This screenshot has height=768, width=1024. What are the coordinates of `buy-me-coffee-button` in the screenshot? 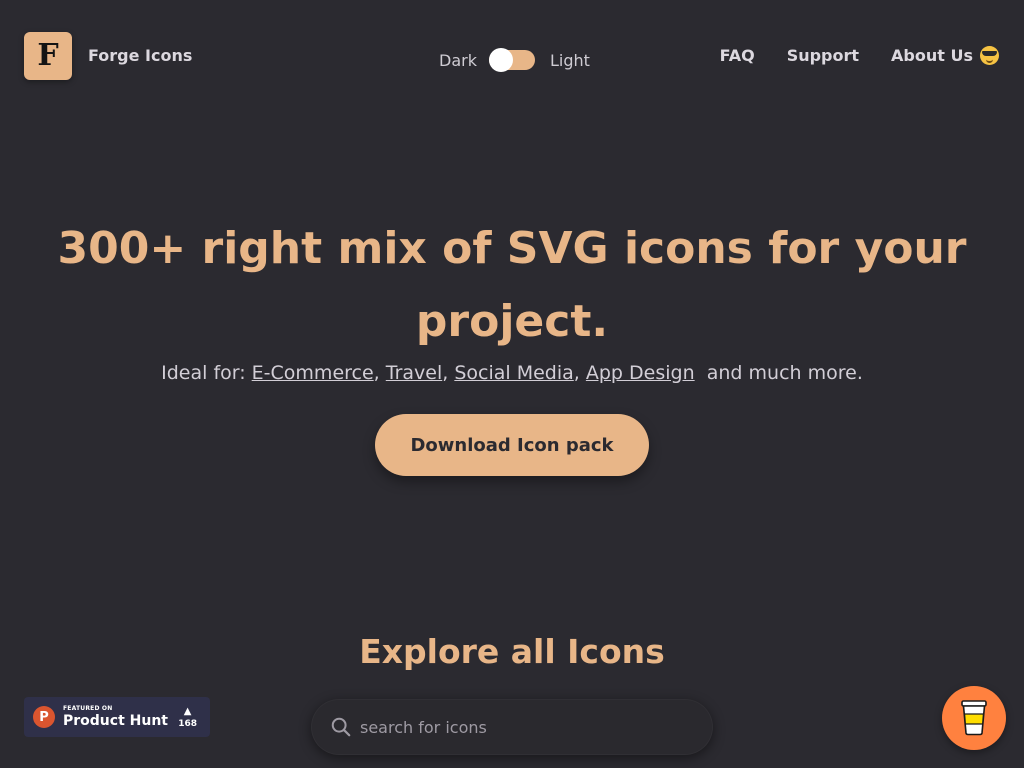 It's located at (974, 718).